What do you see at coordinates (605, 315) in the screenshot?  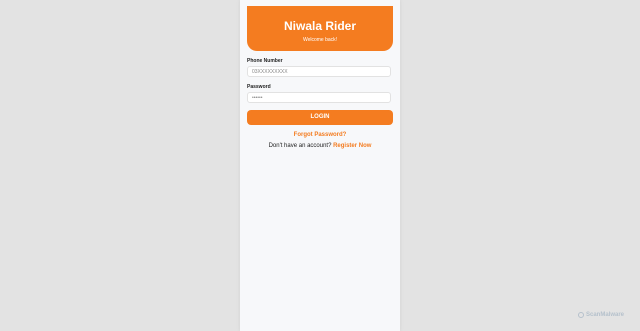 I see `watermark-text: ScanMalware` at bounding box center [605, 315].